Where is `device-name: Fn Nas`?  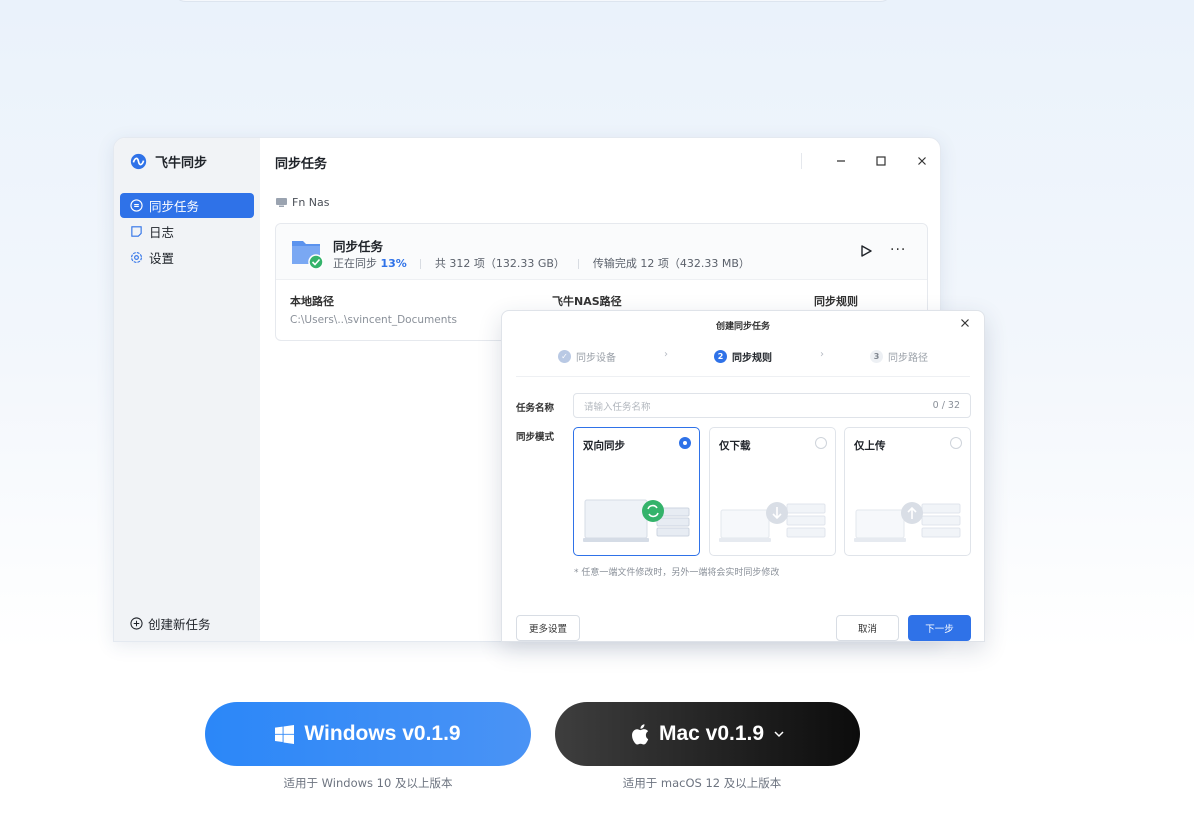 device-name: Fn Nas is located at coordinates (311, 202).